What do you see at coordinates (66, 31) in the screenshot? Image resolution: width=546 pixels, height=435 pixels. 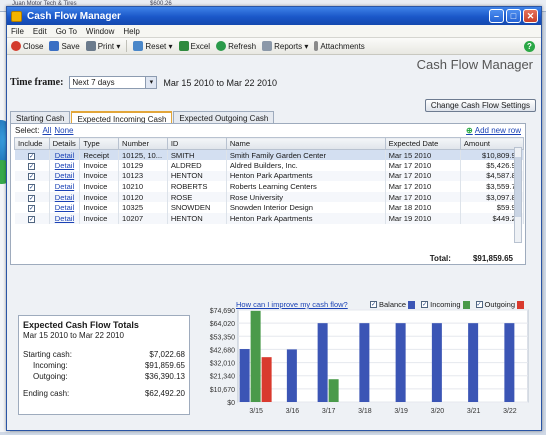 I see `menu-goto: Go To` at bounding box center [66, 31].